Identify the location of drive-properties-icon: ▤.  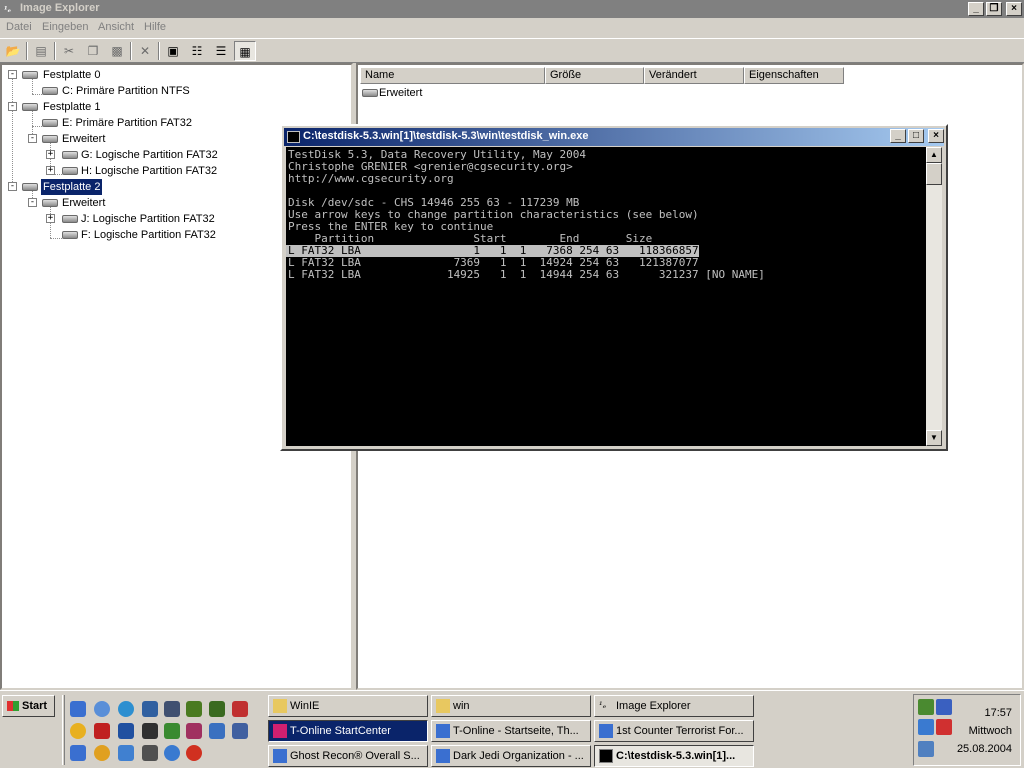
(41, 51).